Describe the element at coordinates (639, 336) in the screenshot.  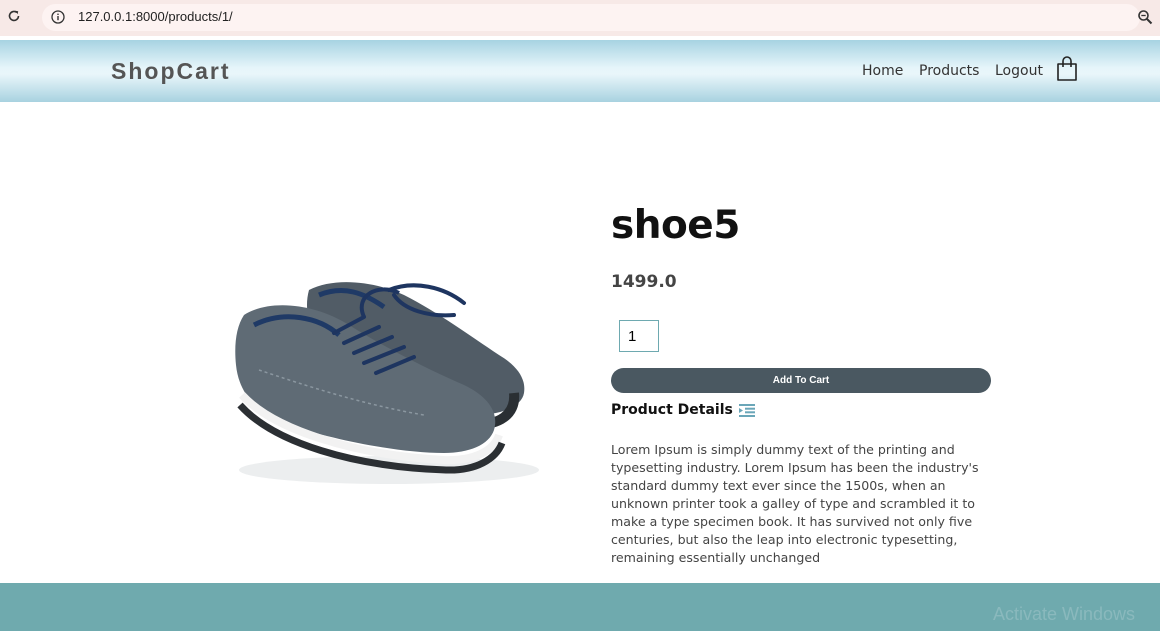
I see `quantity-input` at that location.